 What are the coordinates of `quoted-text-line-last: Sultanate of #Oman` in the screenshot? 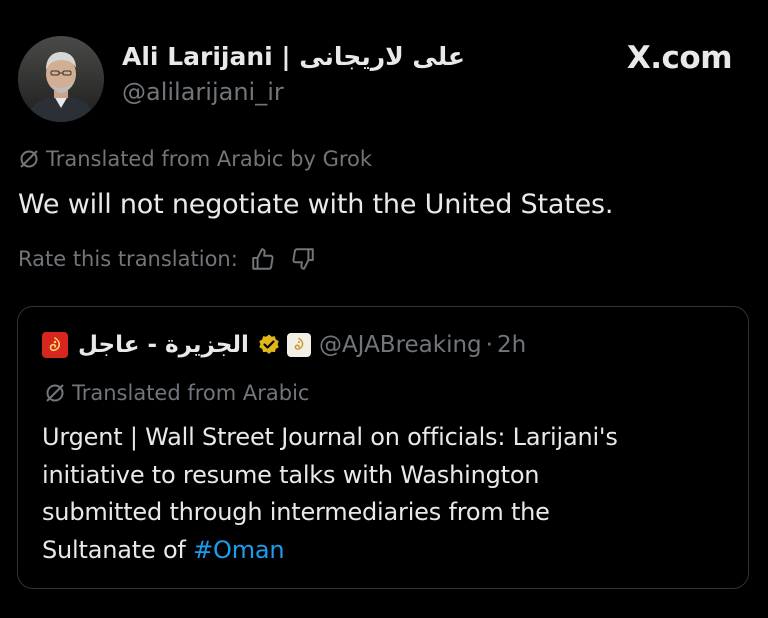 It's located at (382, 551).